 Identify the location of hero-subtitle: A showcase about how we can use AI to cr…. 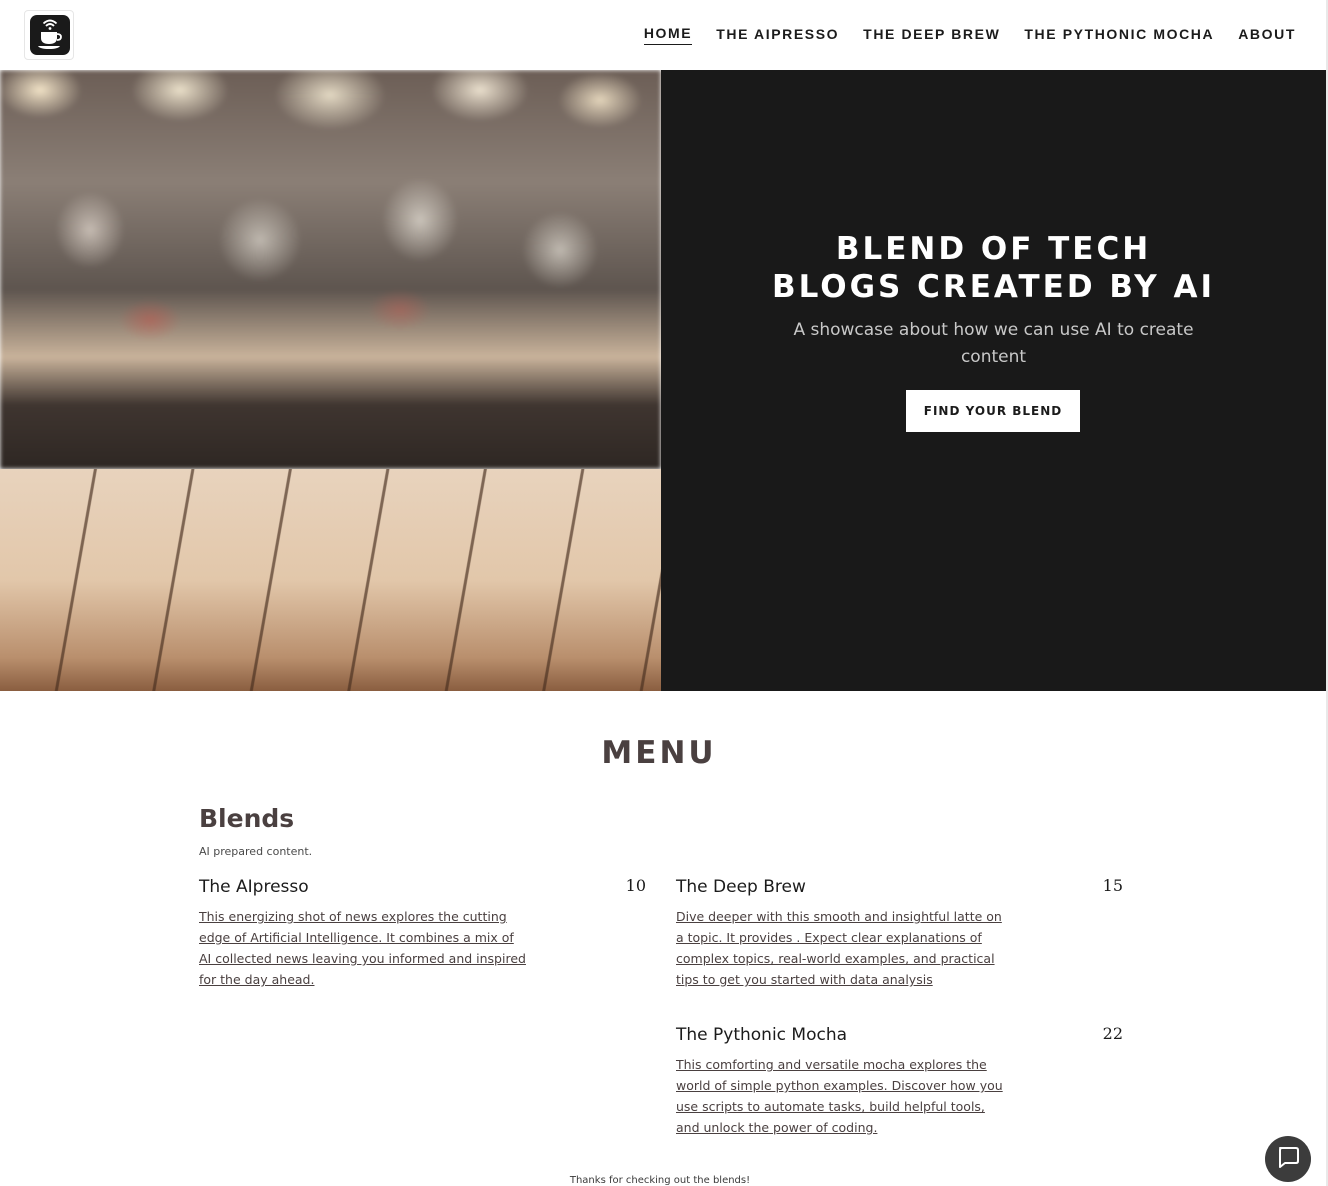
(993, 343).